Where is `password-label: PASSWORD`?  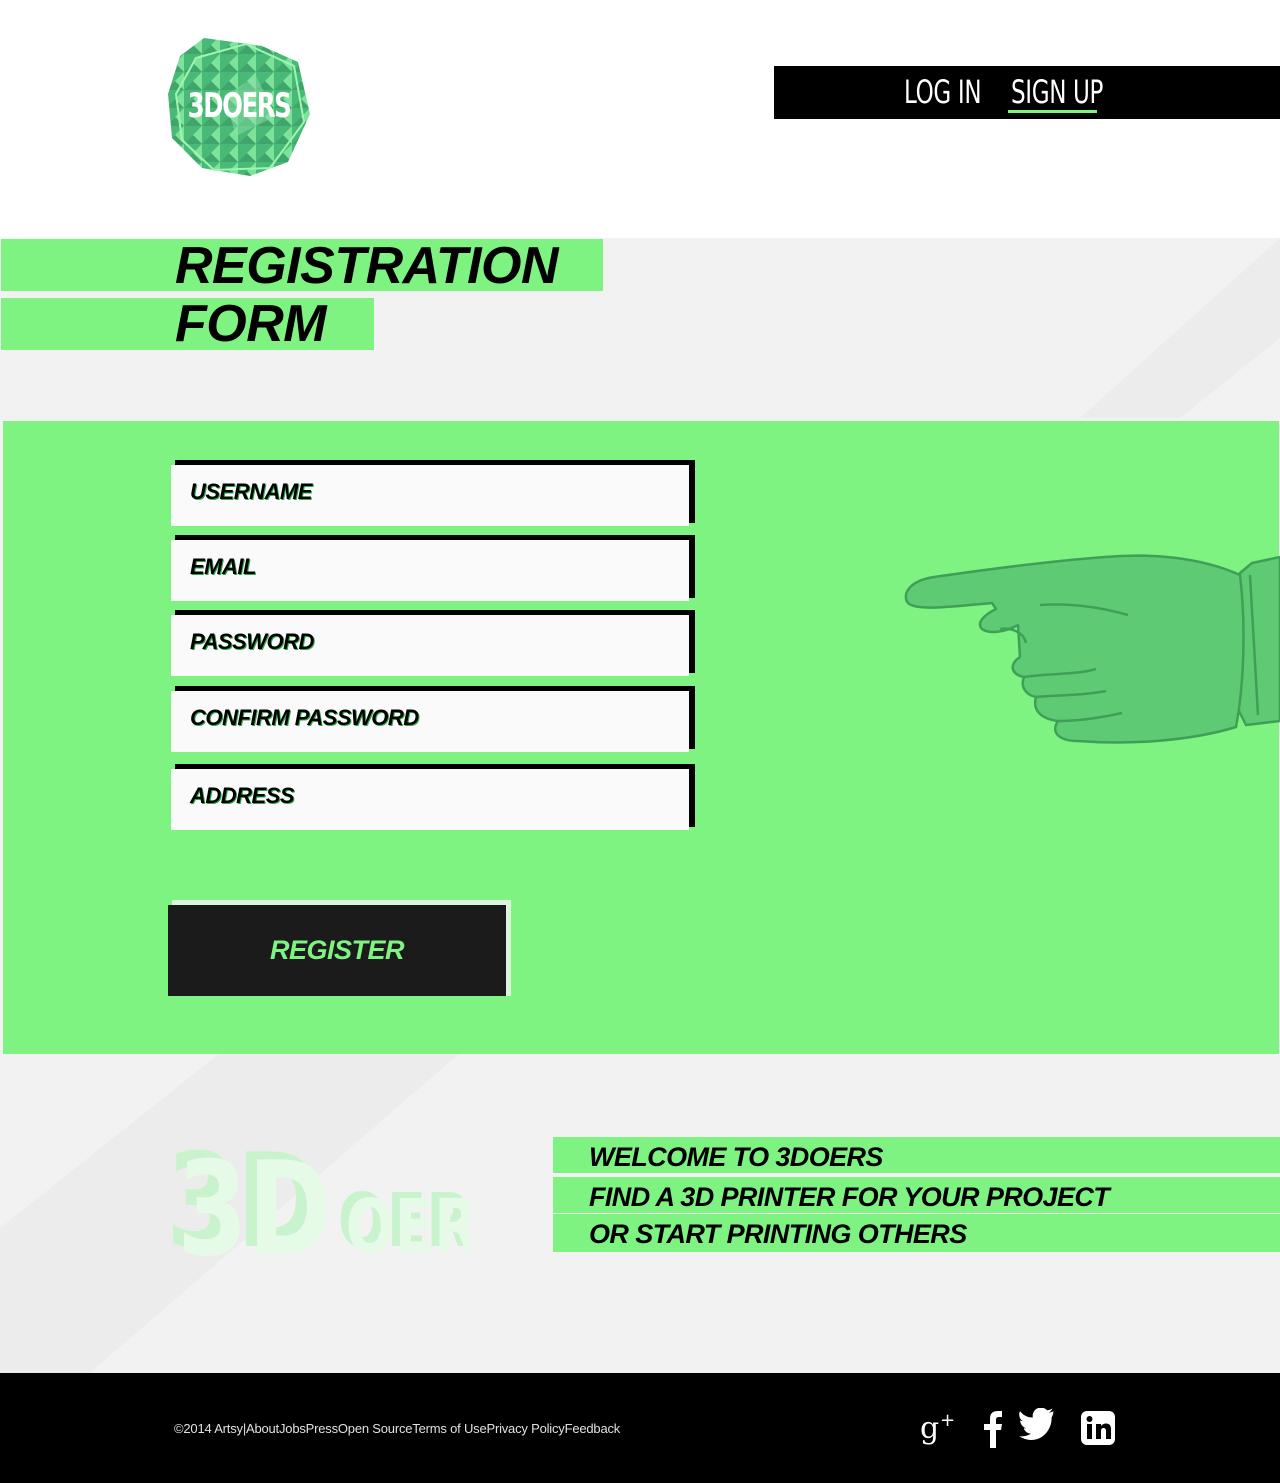 password-label: PASSWORD is located at coordinates (252, 641).